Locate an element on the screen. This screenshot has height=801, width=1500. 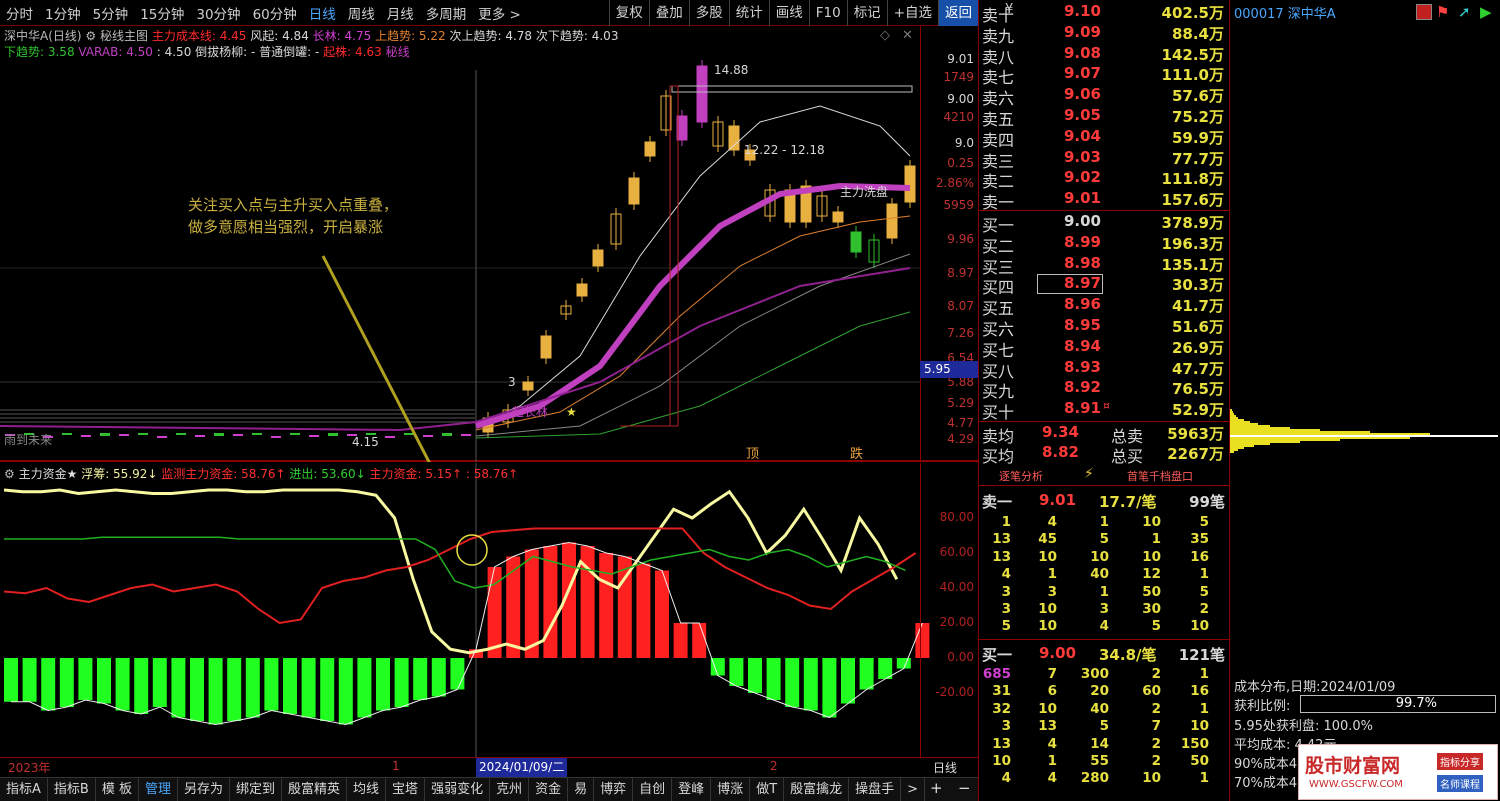
ask-row: 卖七 9.07 111.0万 is located at coordinates (1104, 75).